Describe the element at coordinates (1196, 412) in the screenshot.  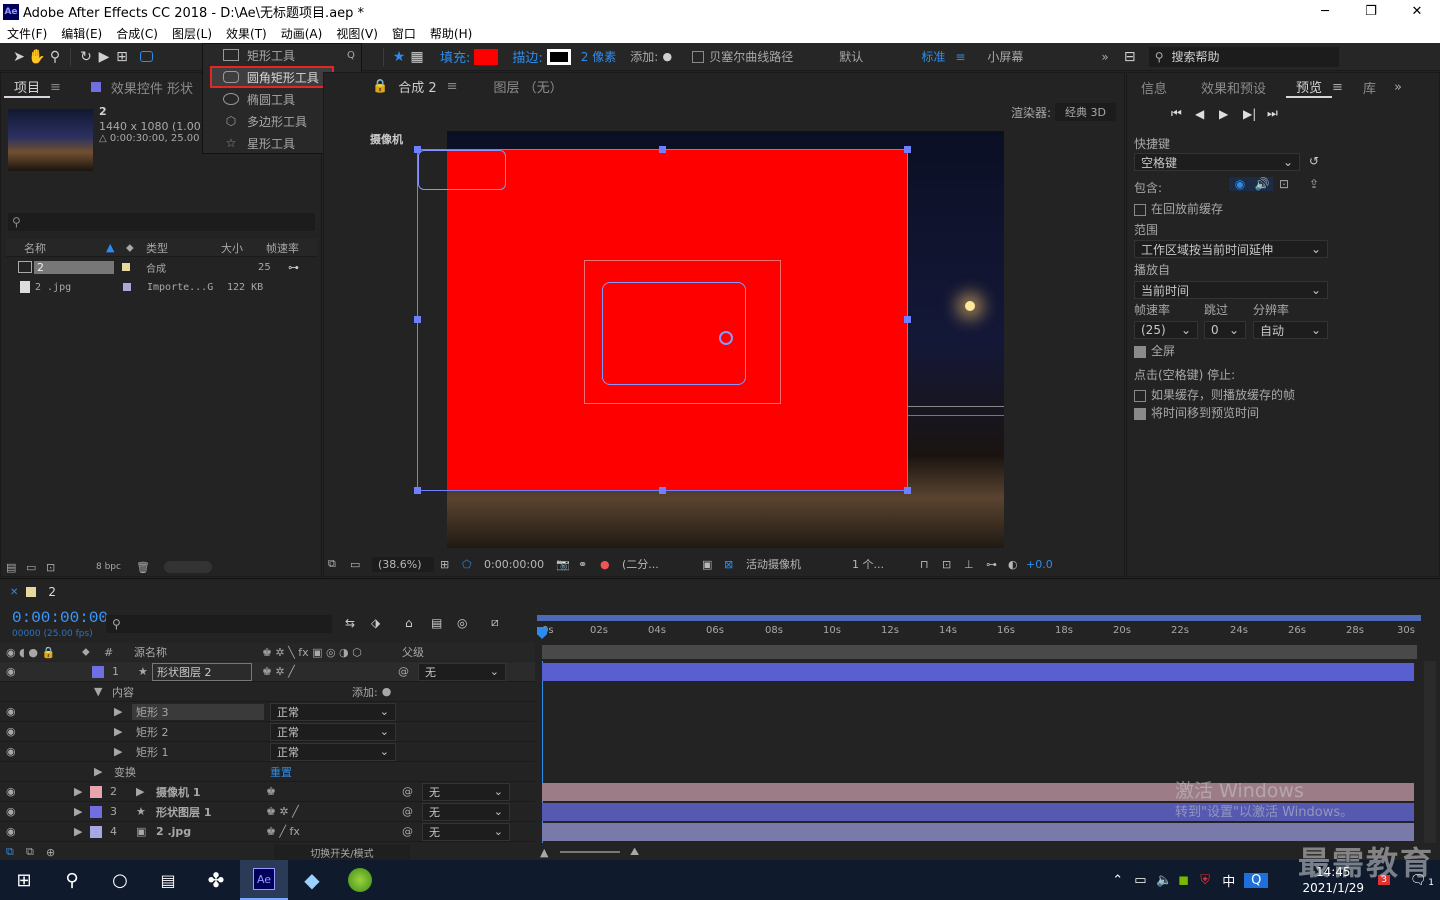
I see `stop-option-move-time: 将时间移到预览时间` at that location.